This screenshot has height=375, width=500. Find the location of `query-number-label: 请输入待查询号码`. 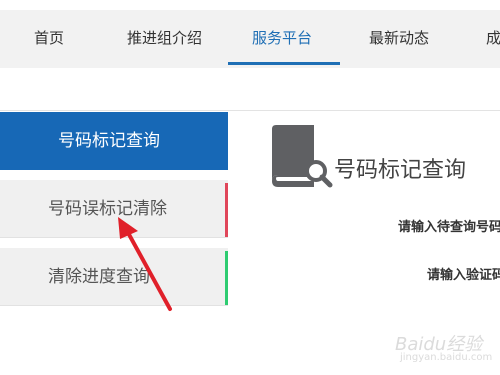

query-number-label: 请输入待查询号码 is located at coordinates (449, 227).